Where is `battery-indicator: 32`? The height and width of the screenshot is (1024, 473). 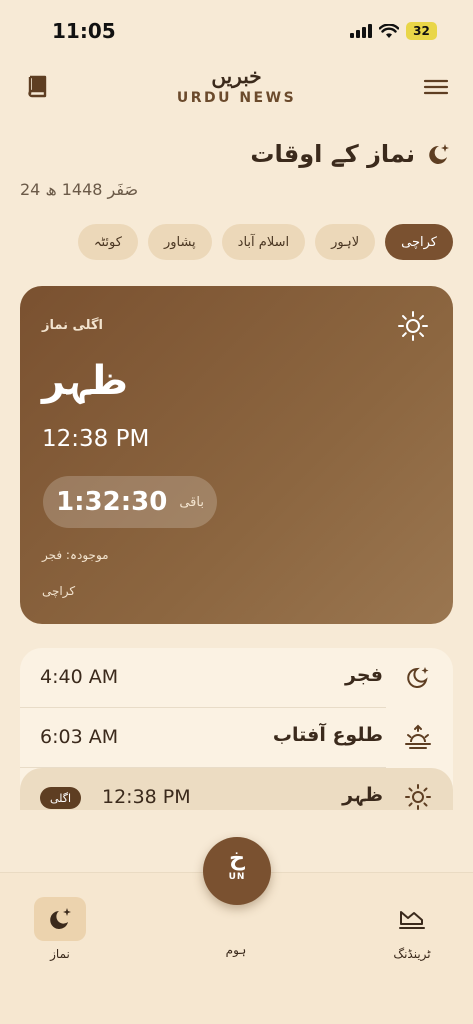 battery-indicator: 32 is located at coordinates (421, 31).